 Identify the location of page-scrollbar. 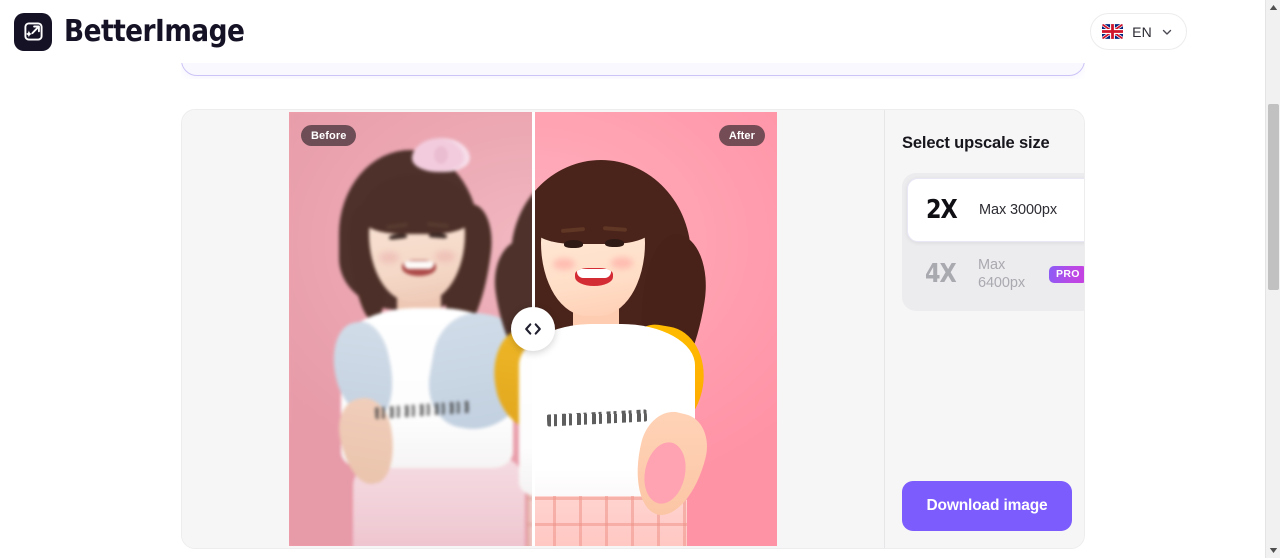
(1272, 279).